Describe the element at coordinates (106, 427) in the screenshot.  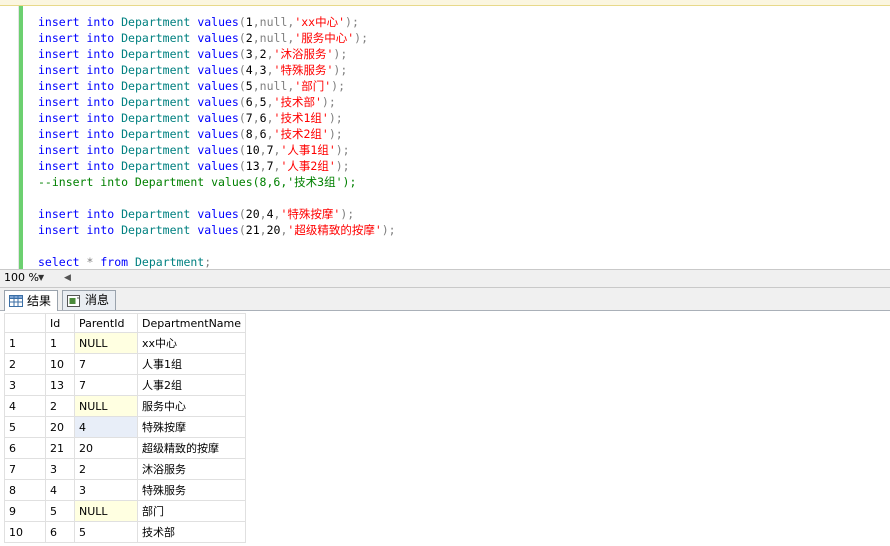
I see `cell-parentid: 4` at that location.